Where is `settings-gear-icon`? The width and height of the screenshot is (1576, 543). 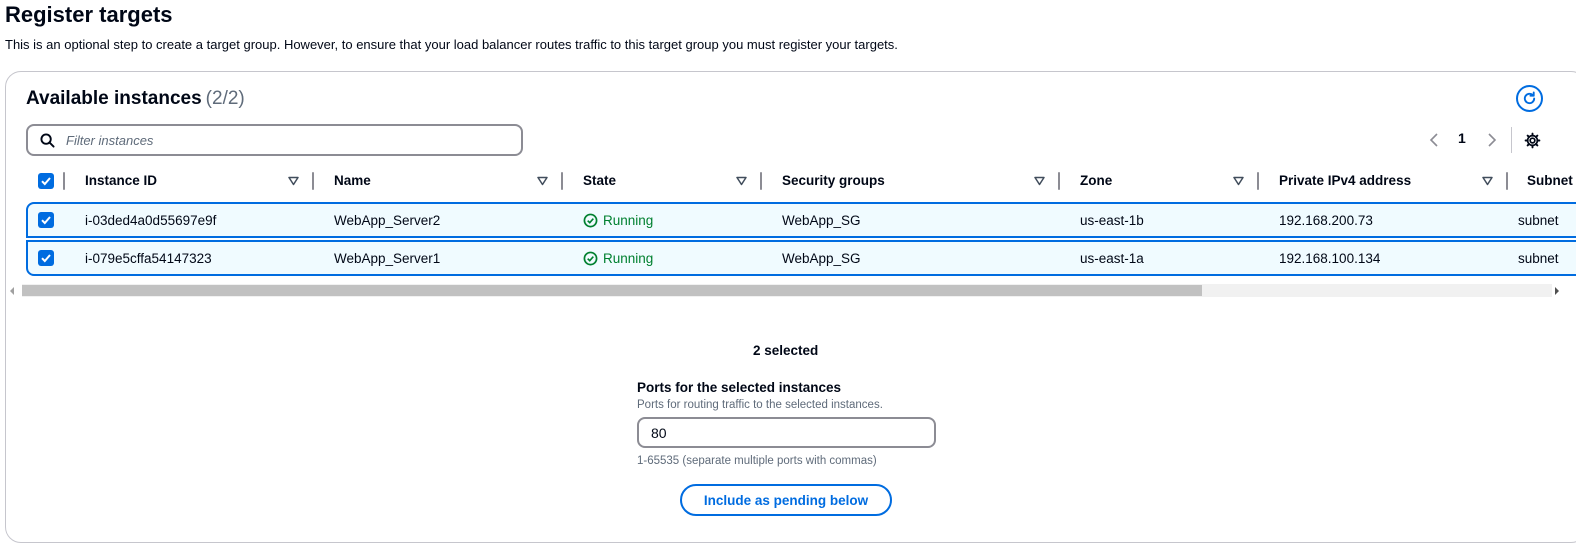
settings-gear-icon is located at coordinates (1532, 140).